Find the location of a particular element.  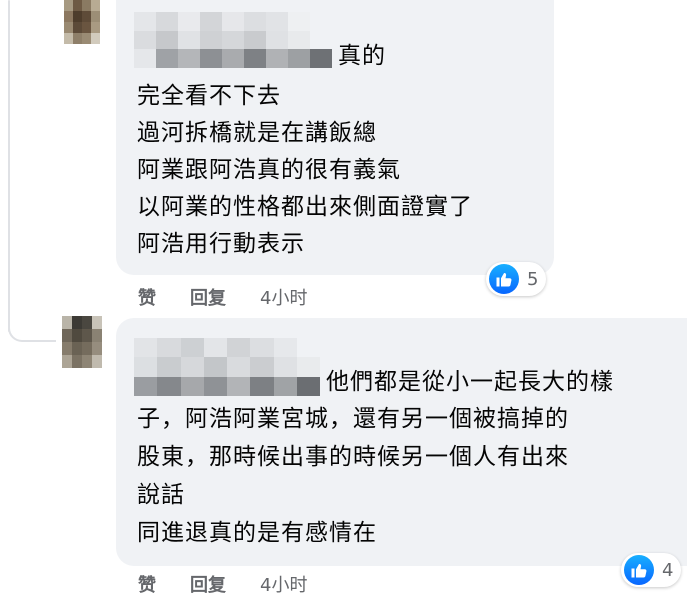

comment-text-line: 股東，那時候出事的時候另一個人有出來 is located at coordinates (353, 457).